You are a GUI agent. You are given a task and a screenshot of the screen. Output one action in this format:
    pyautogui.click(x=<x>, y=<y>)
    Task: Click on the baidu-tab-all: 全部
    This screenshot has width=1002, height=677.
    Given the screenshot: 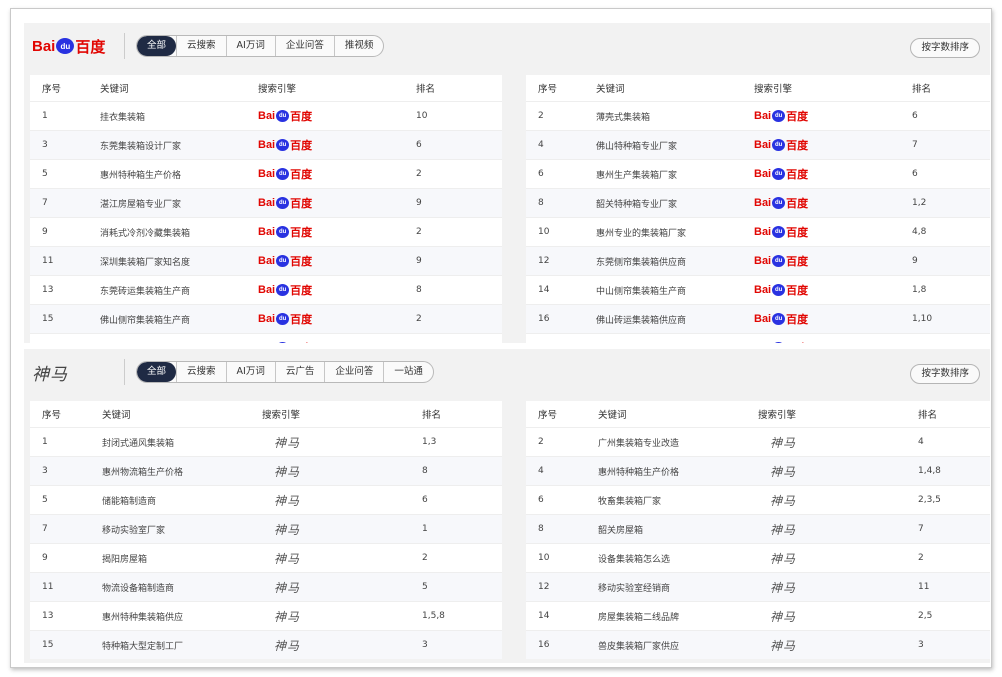 What is the action you would take?
    pyautogui.click(x=157, y=46)
    